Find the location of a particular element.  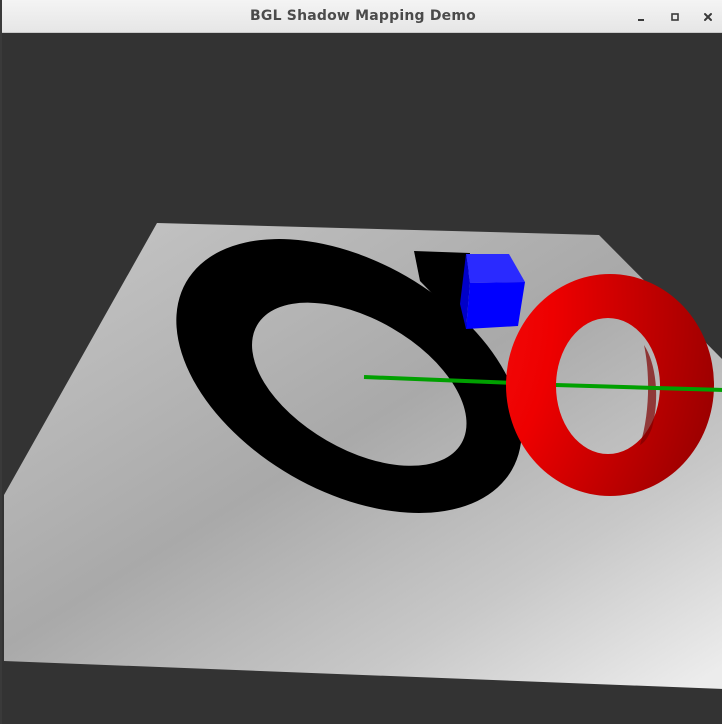

minimize-button is located at coordinates (641, 17).